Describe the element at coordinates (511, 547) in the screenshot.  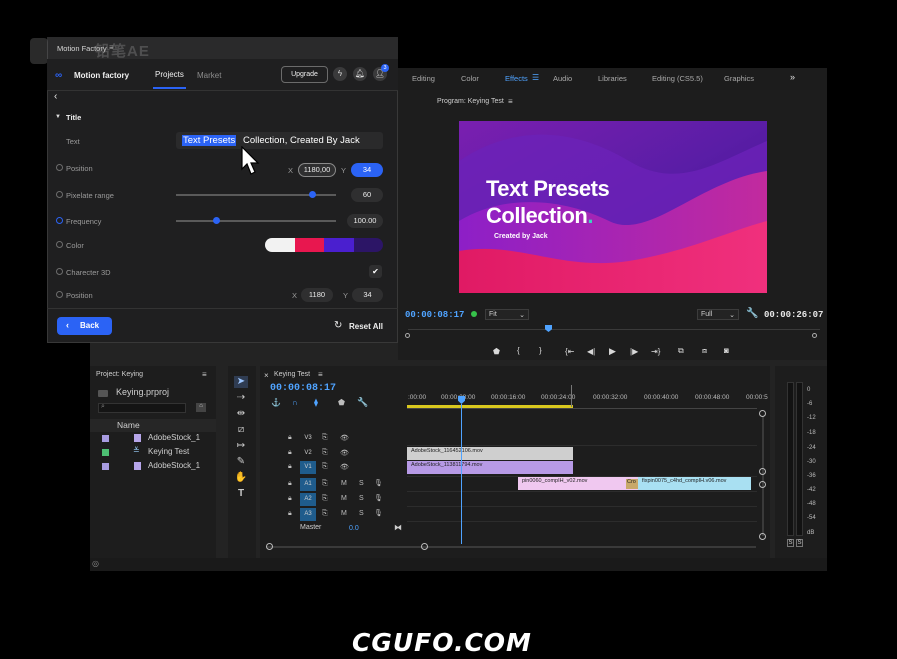
I see `timeline-horizontal-scrollbar` at that location.